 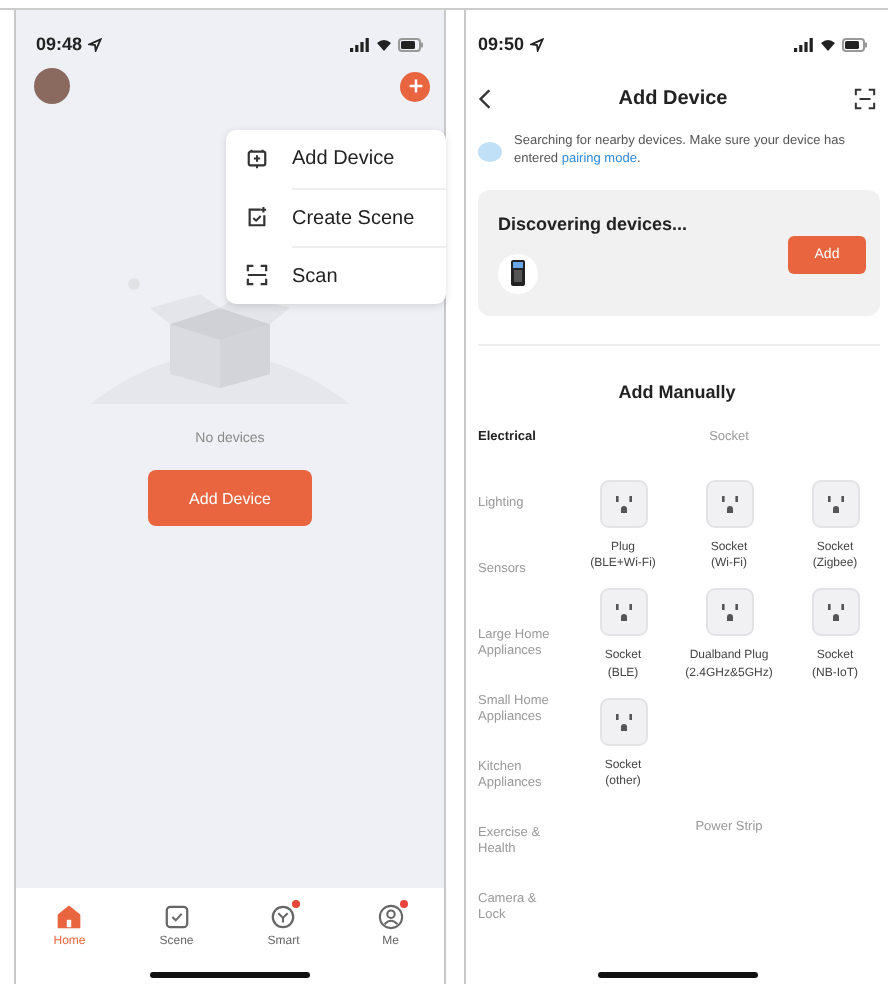 What do you see at coordinates (69, 917) in the screenshot?
I see `house-icon` at bounding box center [69, 917].